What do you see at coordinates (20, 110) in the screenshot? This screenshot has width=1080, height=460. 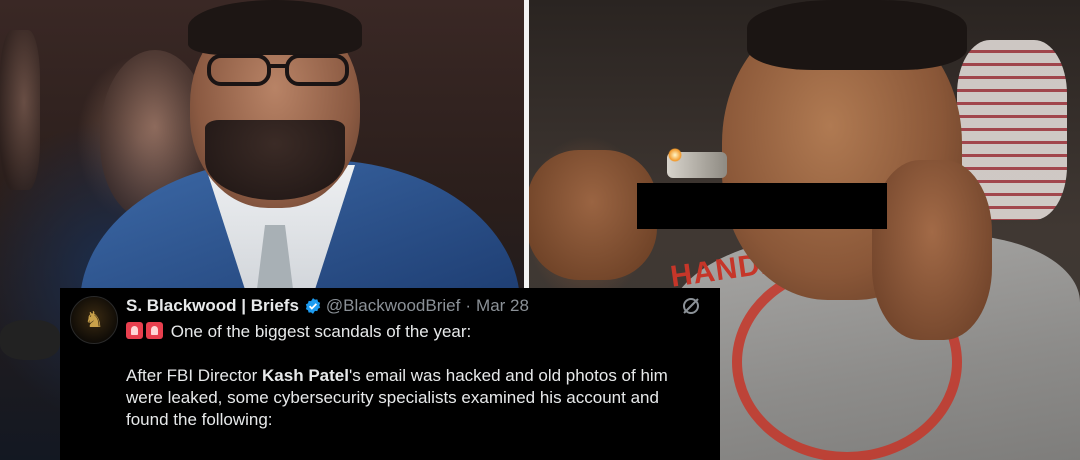 I see `background-person` at bounding box center [20, 110].